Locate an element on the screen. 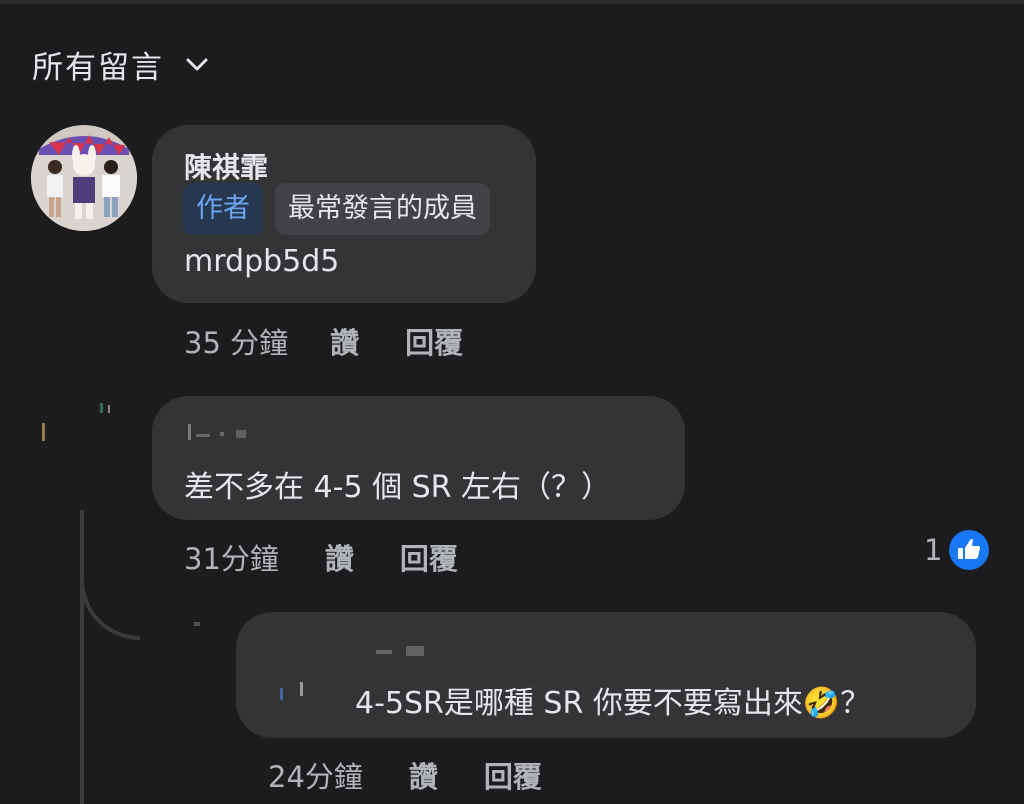 Image resolution: width=1024 pixels, height=804 pixels. comment-actions: 31分鐘 讚 回覆 is located at coordinates (321, 557).